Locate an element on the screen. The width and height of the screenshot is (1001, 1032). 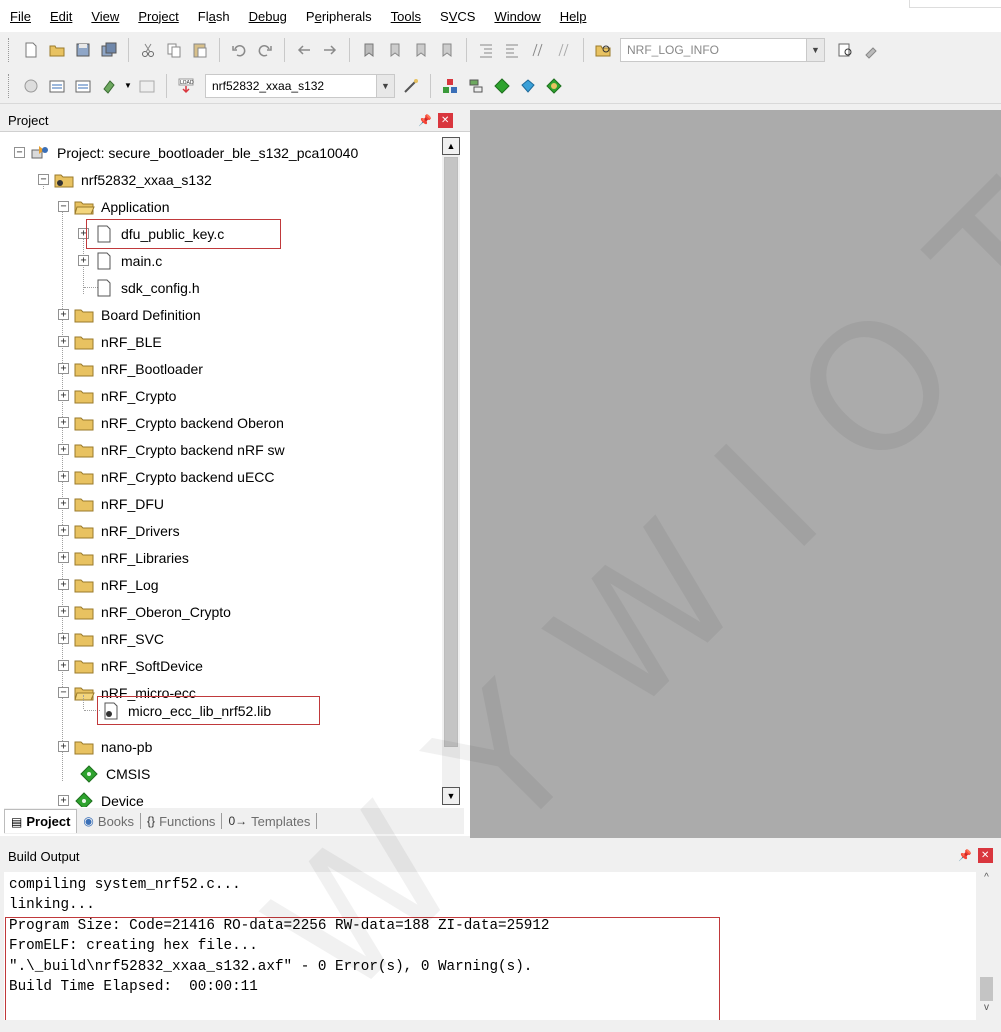
tree-group: + Board Definition is located at coordinates (129, 314).